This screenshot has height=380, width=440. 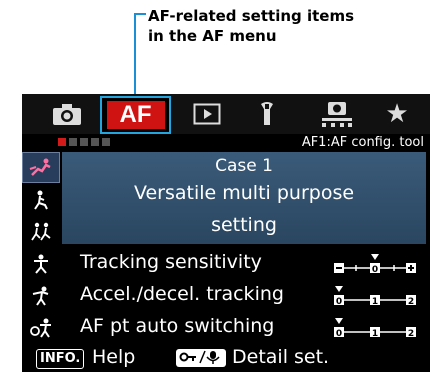 I want to click on star-icon: ★, so click(x=397, y=114).